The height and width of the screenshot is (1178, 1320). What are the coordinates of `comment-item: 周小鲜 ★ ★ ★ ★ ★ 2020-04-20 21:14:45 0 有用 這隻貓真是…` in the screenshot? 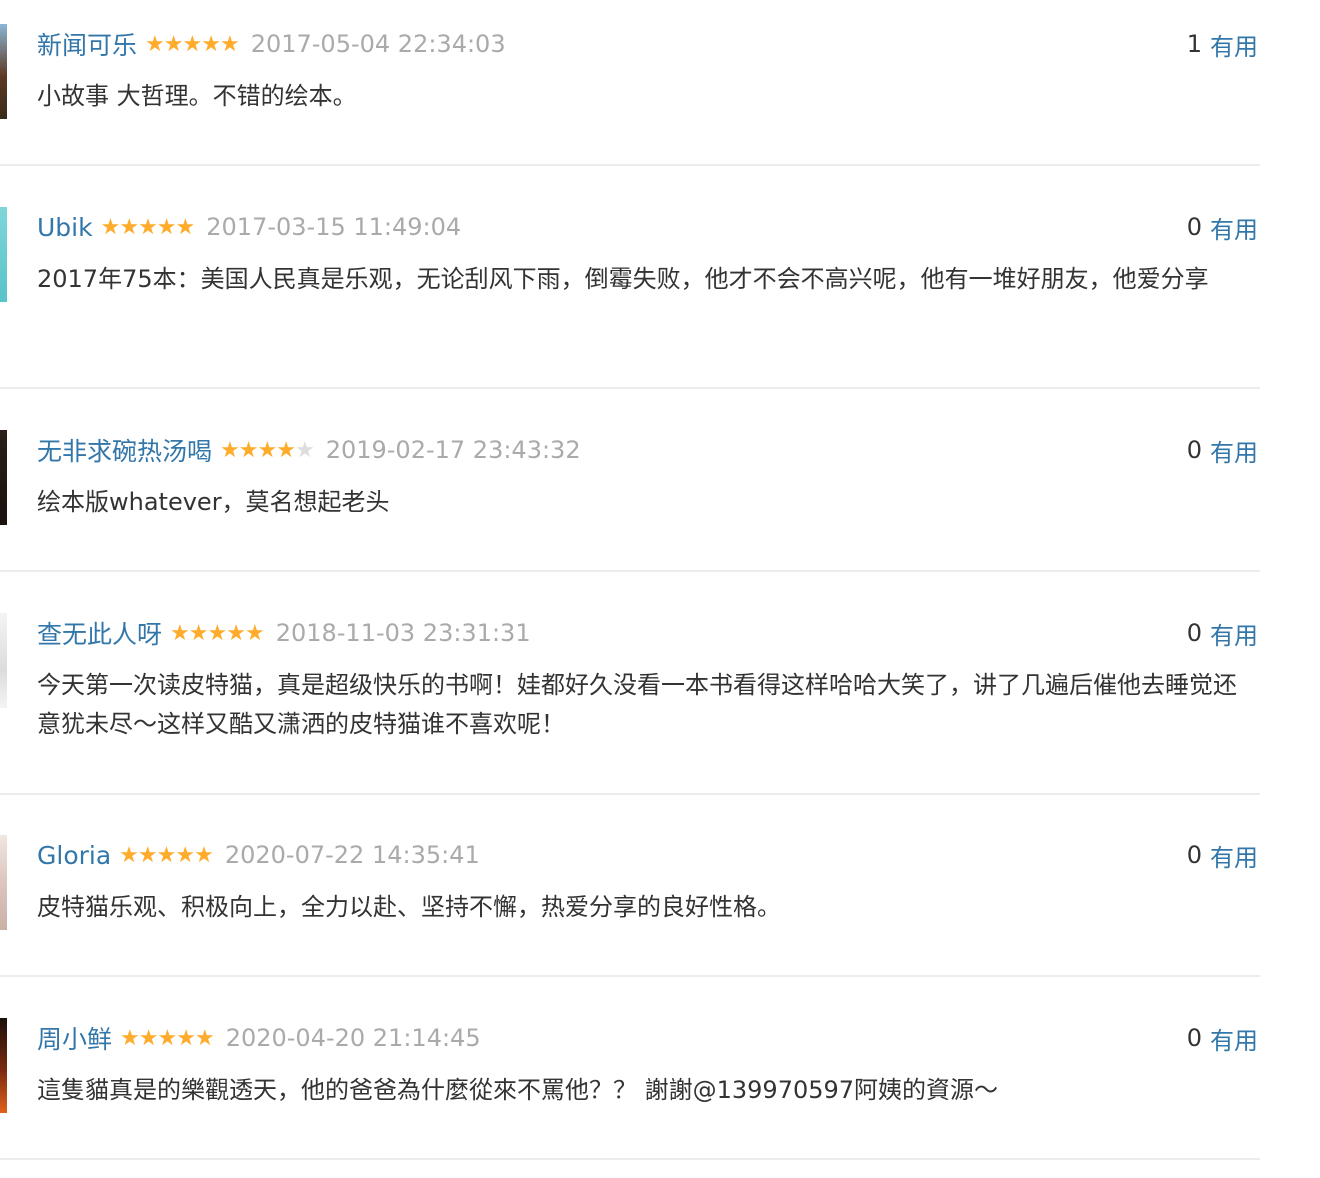 It's located at (630, 1089).